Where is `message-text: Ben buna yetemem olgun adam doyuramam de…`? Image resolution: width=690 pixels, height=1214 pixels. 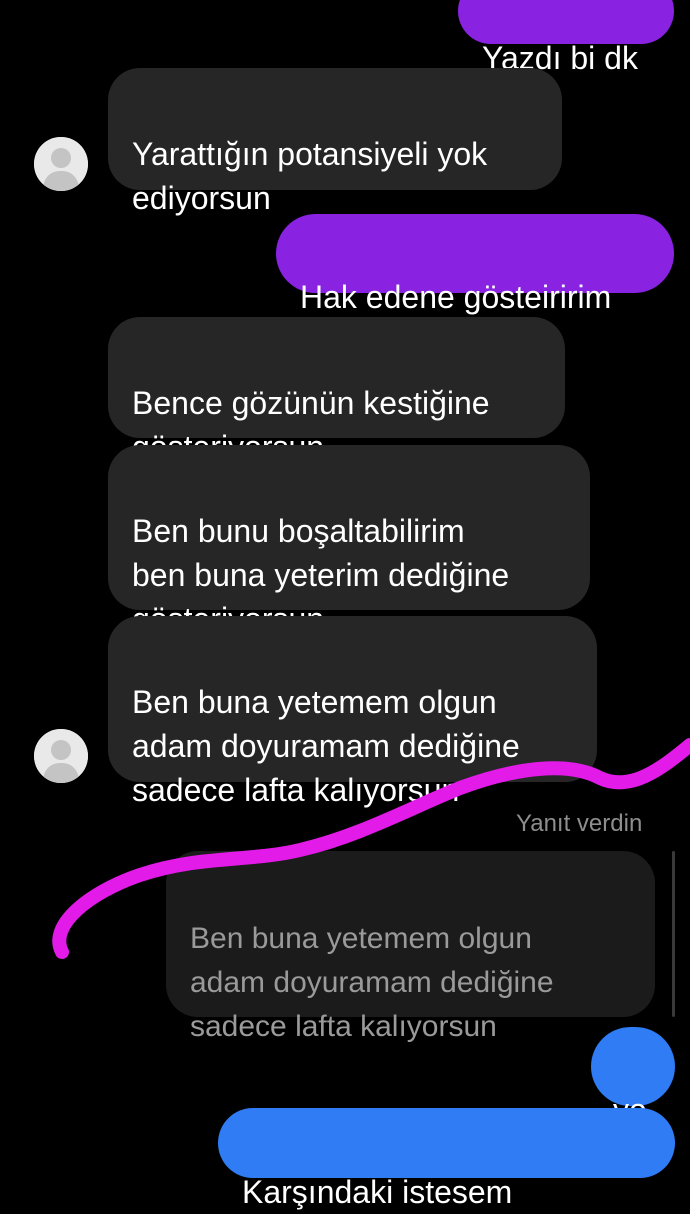 message-text: Ben buna yetemem olgun adam doyuramam de… is located at coordinates (326, 746).